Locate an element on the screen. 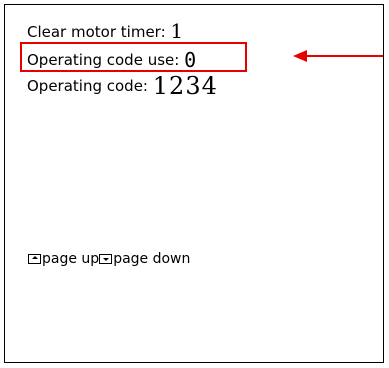  page-down-label: page down is located at coordinates (152, 259).